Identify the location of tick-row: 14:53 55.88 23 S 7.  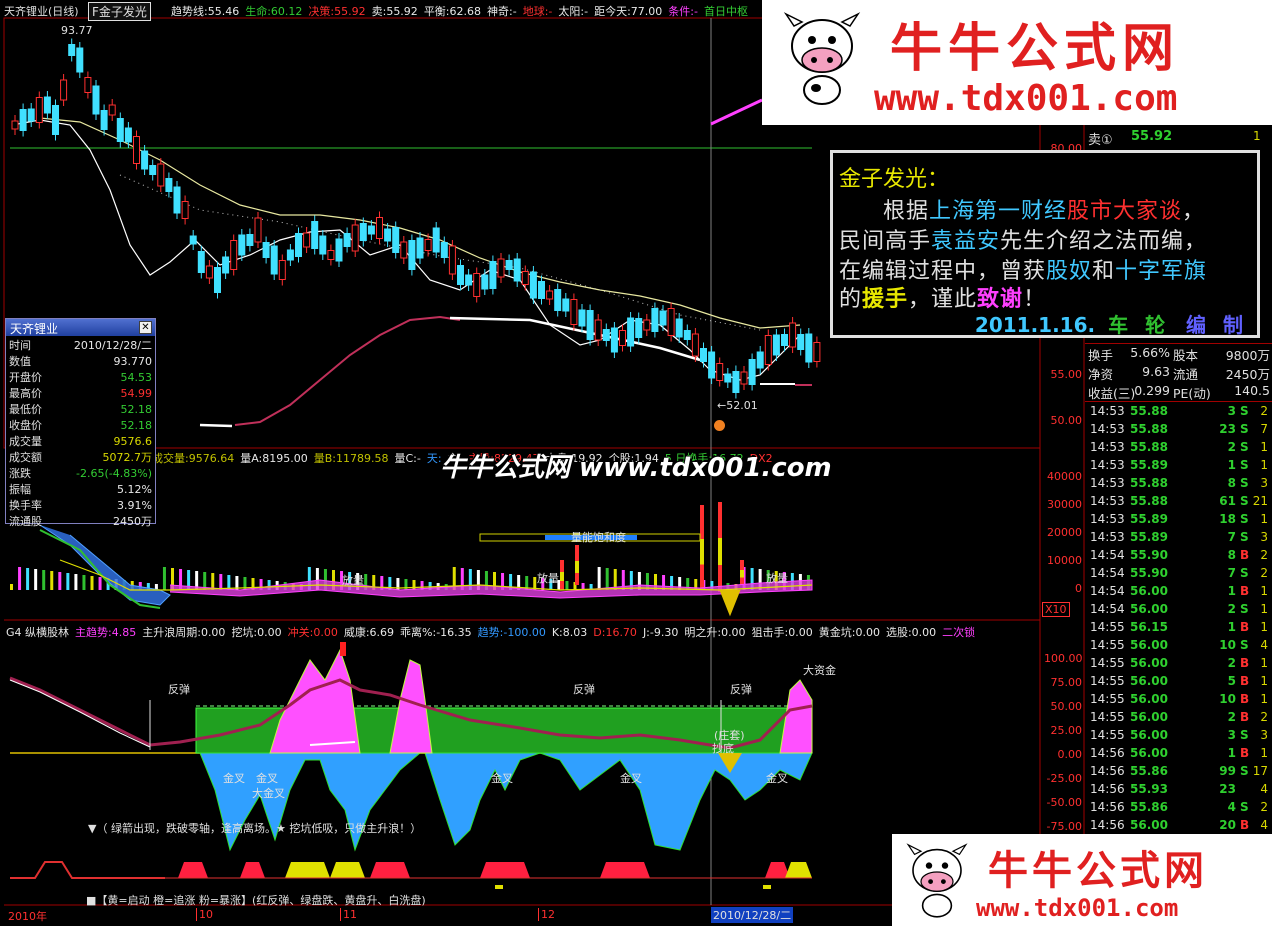
(1179, 430).